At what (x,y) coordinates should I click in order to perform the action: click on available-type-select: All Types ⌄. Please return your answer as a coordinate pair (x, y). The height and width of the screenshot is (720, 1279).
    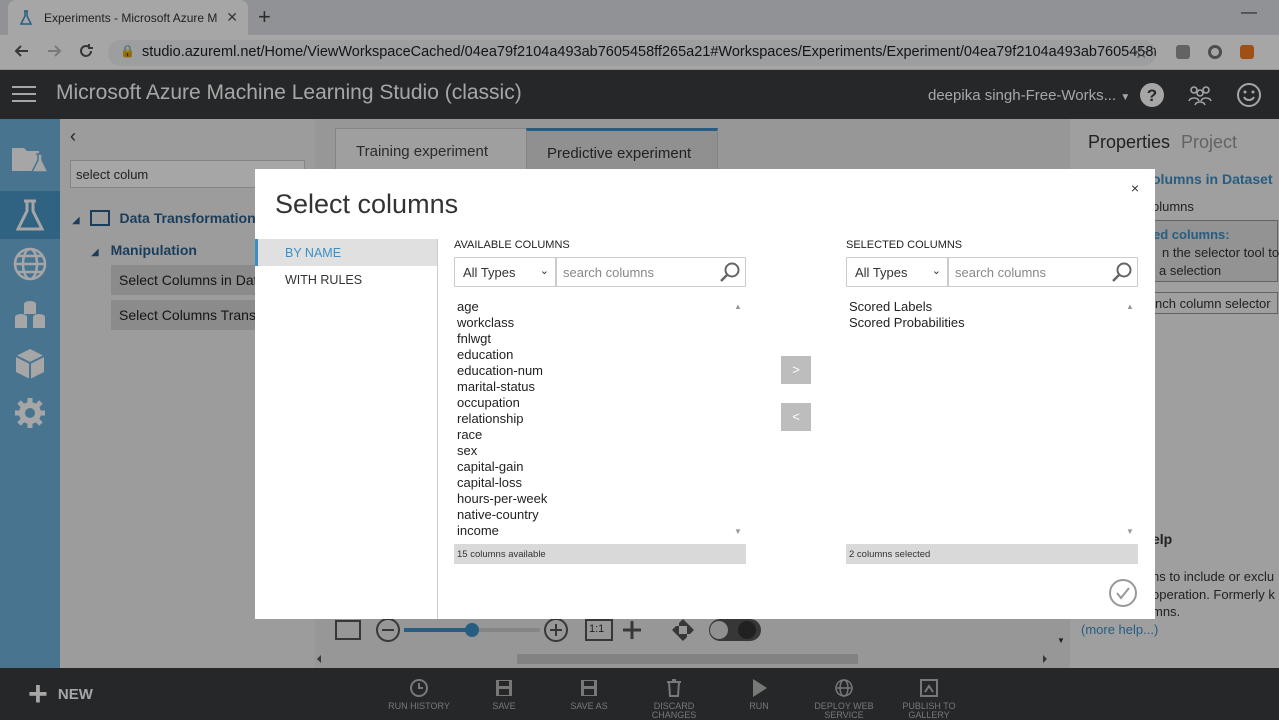
    Looking at the image, I should click on (505, 272).